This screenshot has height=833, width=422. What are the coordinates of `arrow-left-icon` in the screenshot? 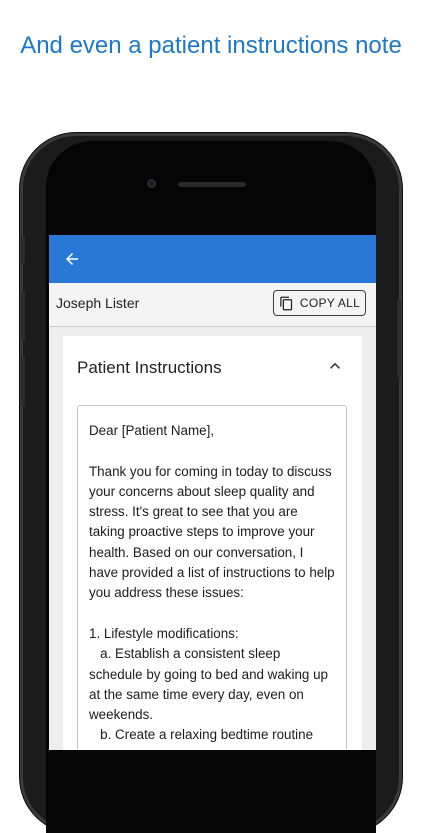 It's located at (72, 259).